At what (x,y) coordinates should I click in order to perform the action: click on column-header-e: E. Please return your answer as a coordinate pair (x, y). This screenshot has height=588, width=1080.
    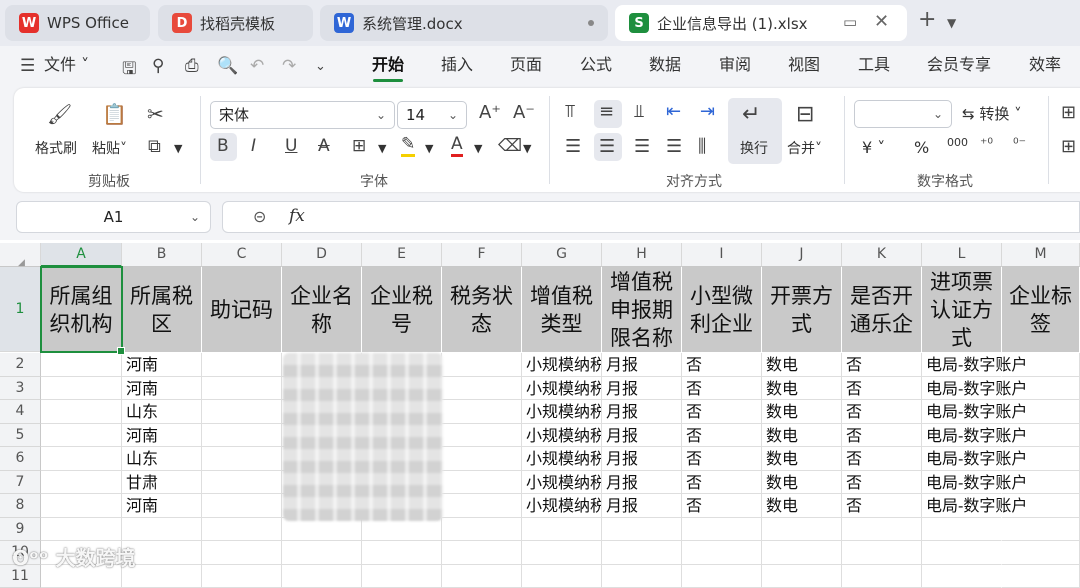
    Looking at the image, I should click on (402, 255).